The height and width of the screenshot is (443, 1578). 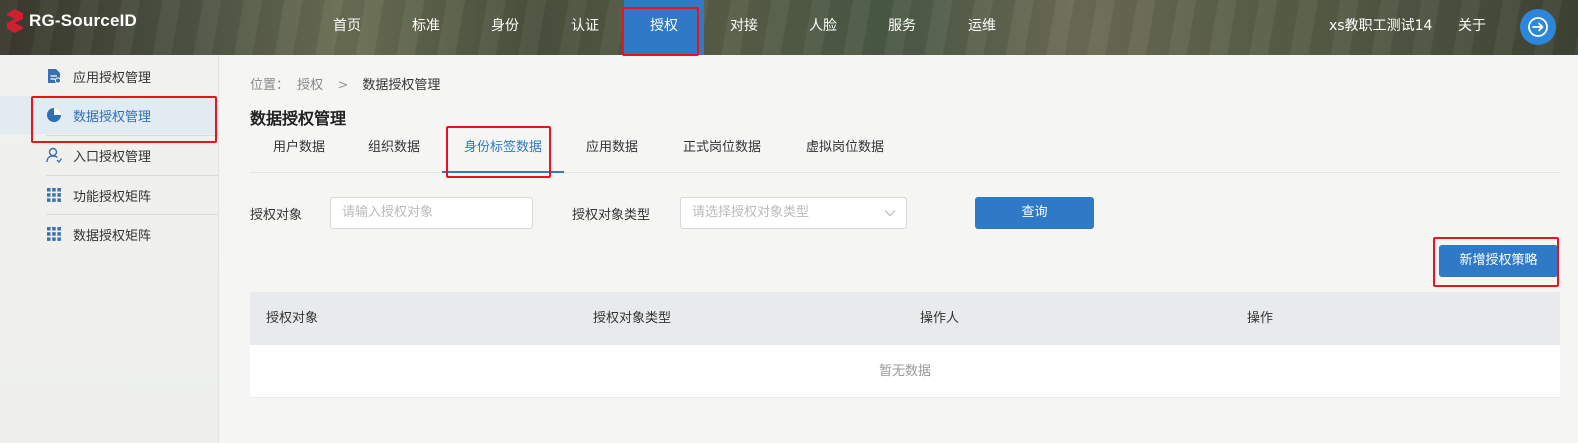 What do you see at coordinates (347, 27) in the screenshot?
I see `nav-item-home: 首页` at bounding box center [347, 27].